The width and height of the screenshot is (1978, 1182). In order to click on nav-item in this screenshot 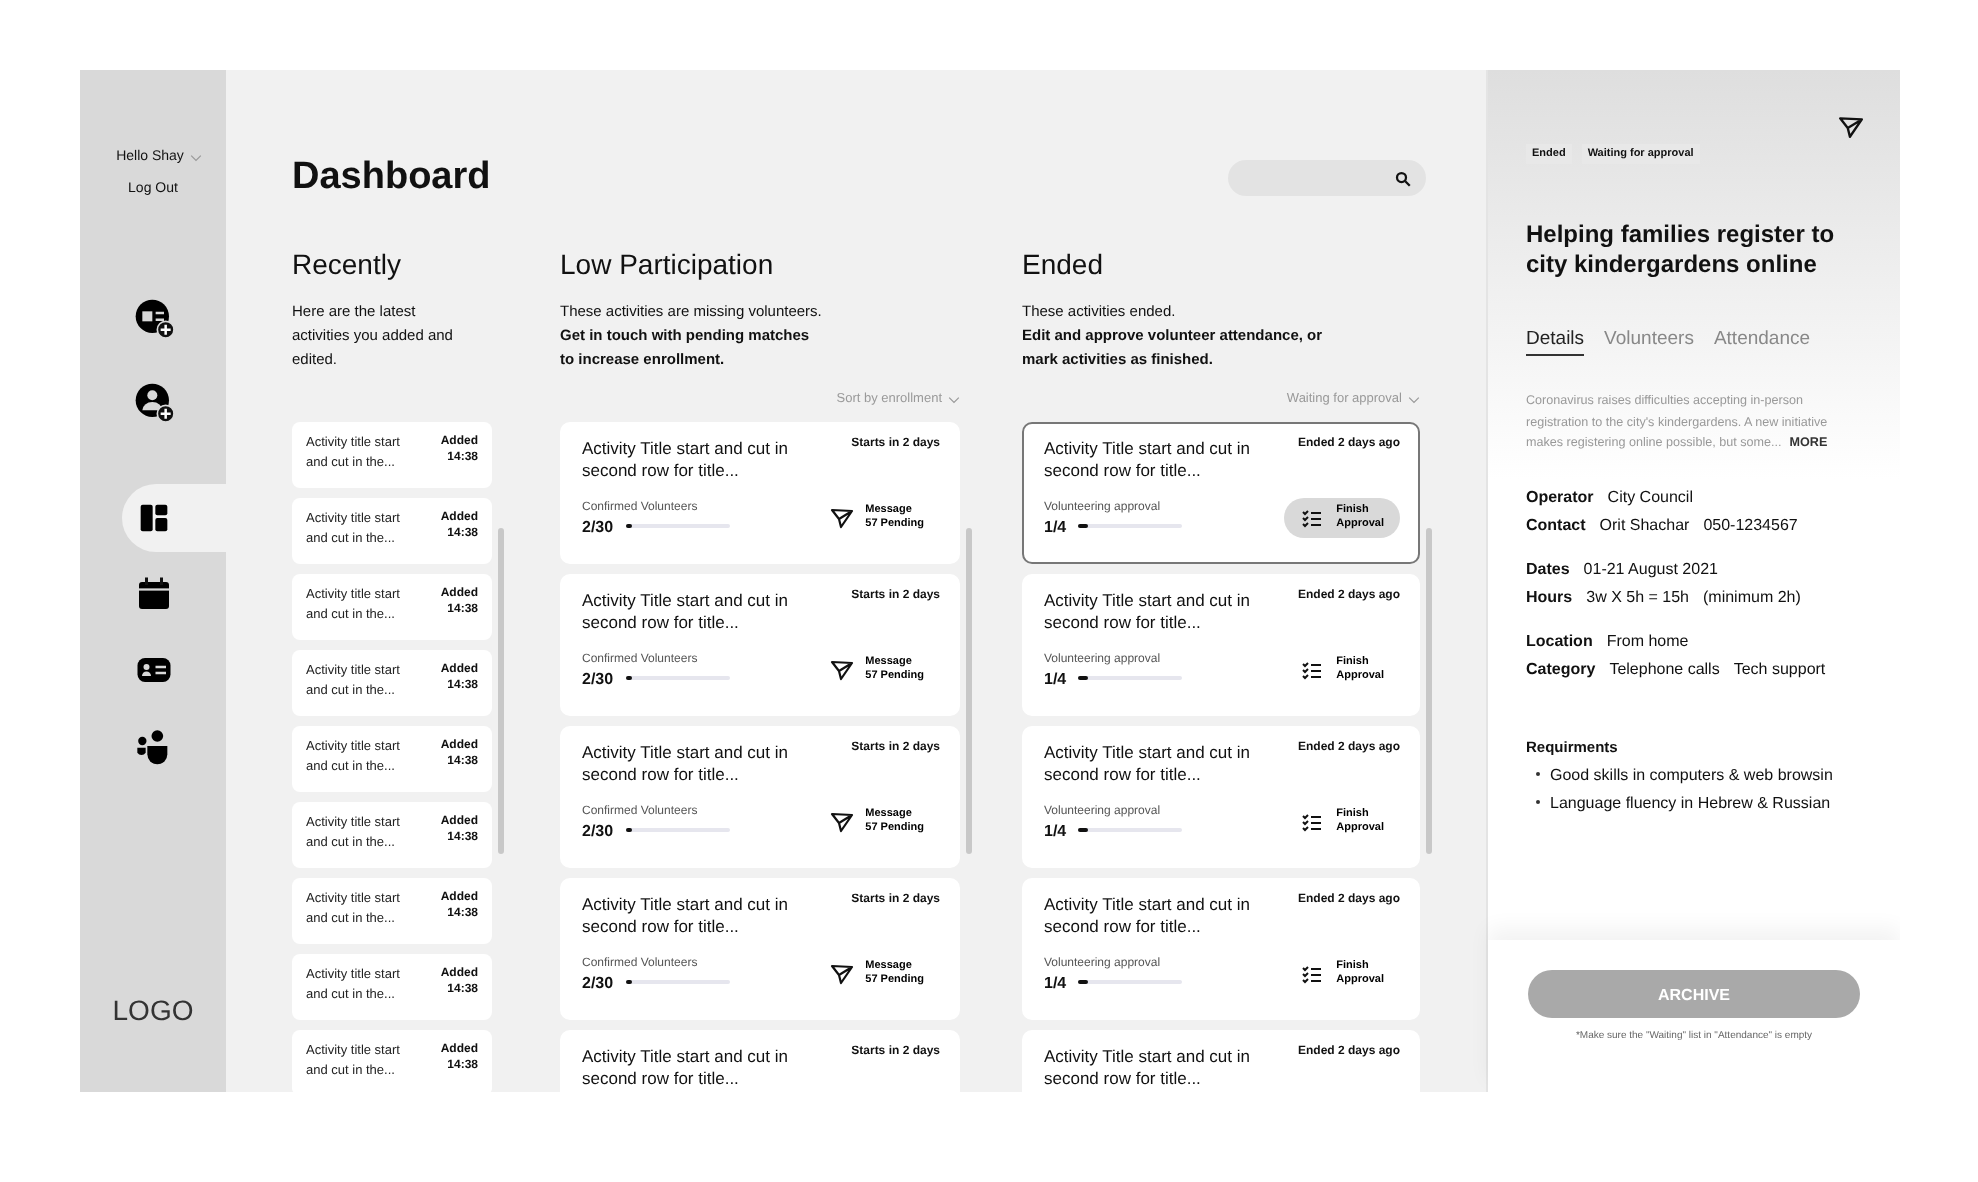, I will do `click(174, 518)`.